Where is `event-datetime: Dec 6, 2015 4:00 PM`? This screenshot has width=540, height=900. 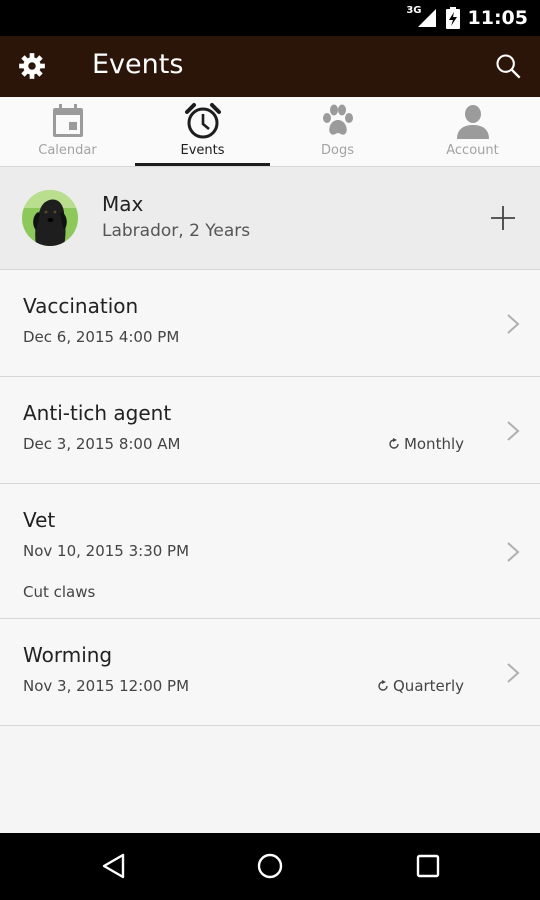 event-datetime: Dec 6, 2015 4:00 PM is located at coordinates (101, 337).